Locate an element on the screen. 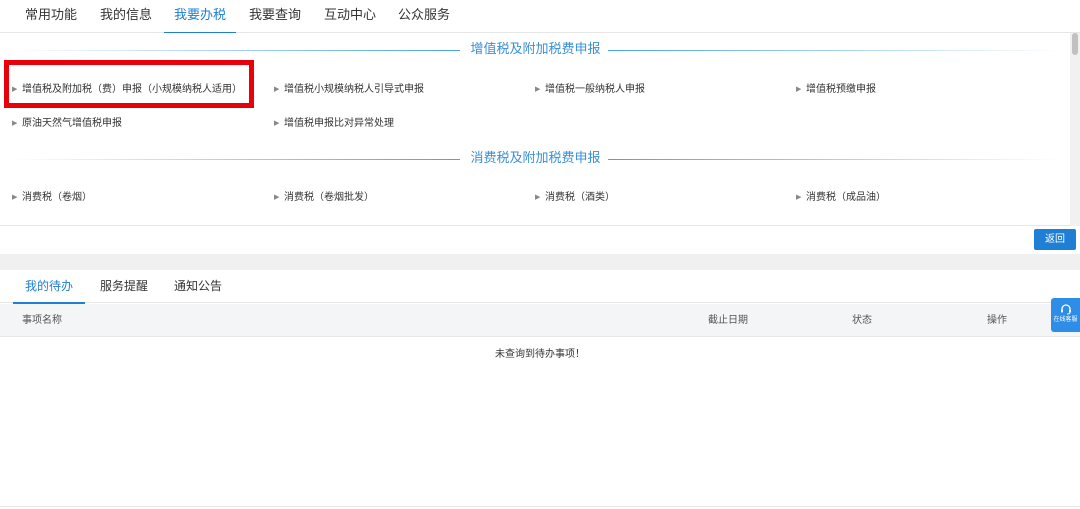  item-label: 消费税（成品油） is located at coordinates (846, 197).